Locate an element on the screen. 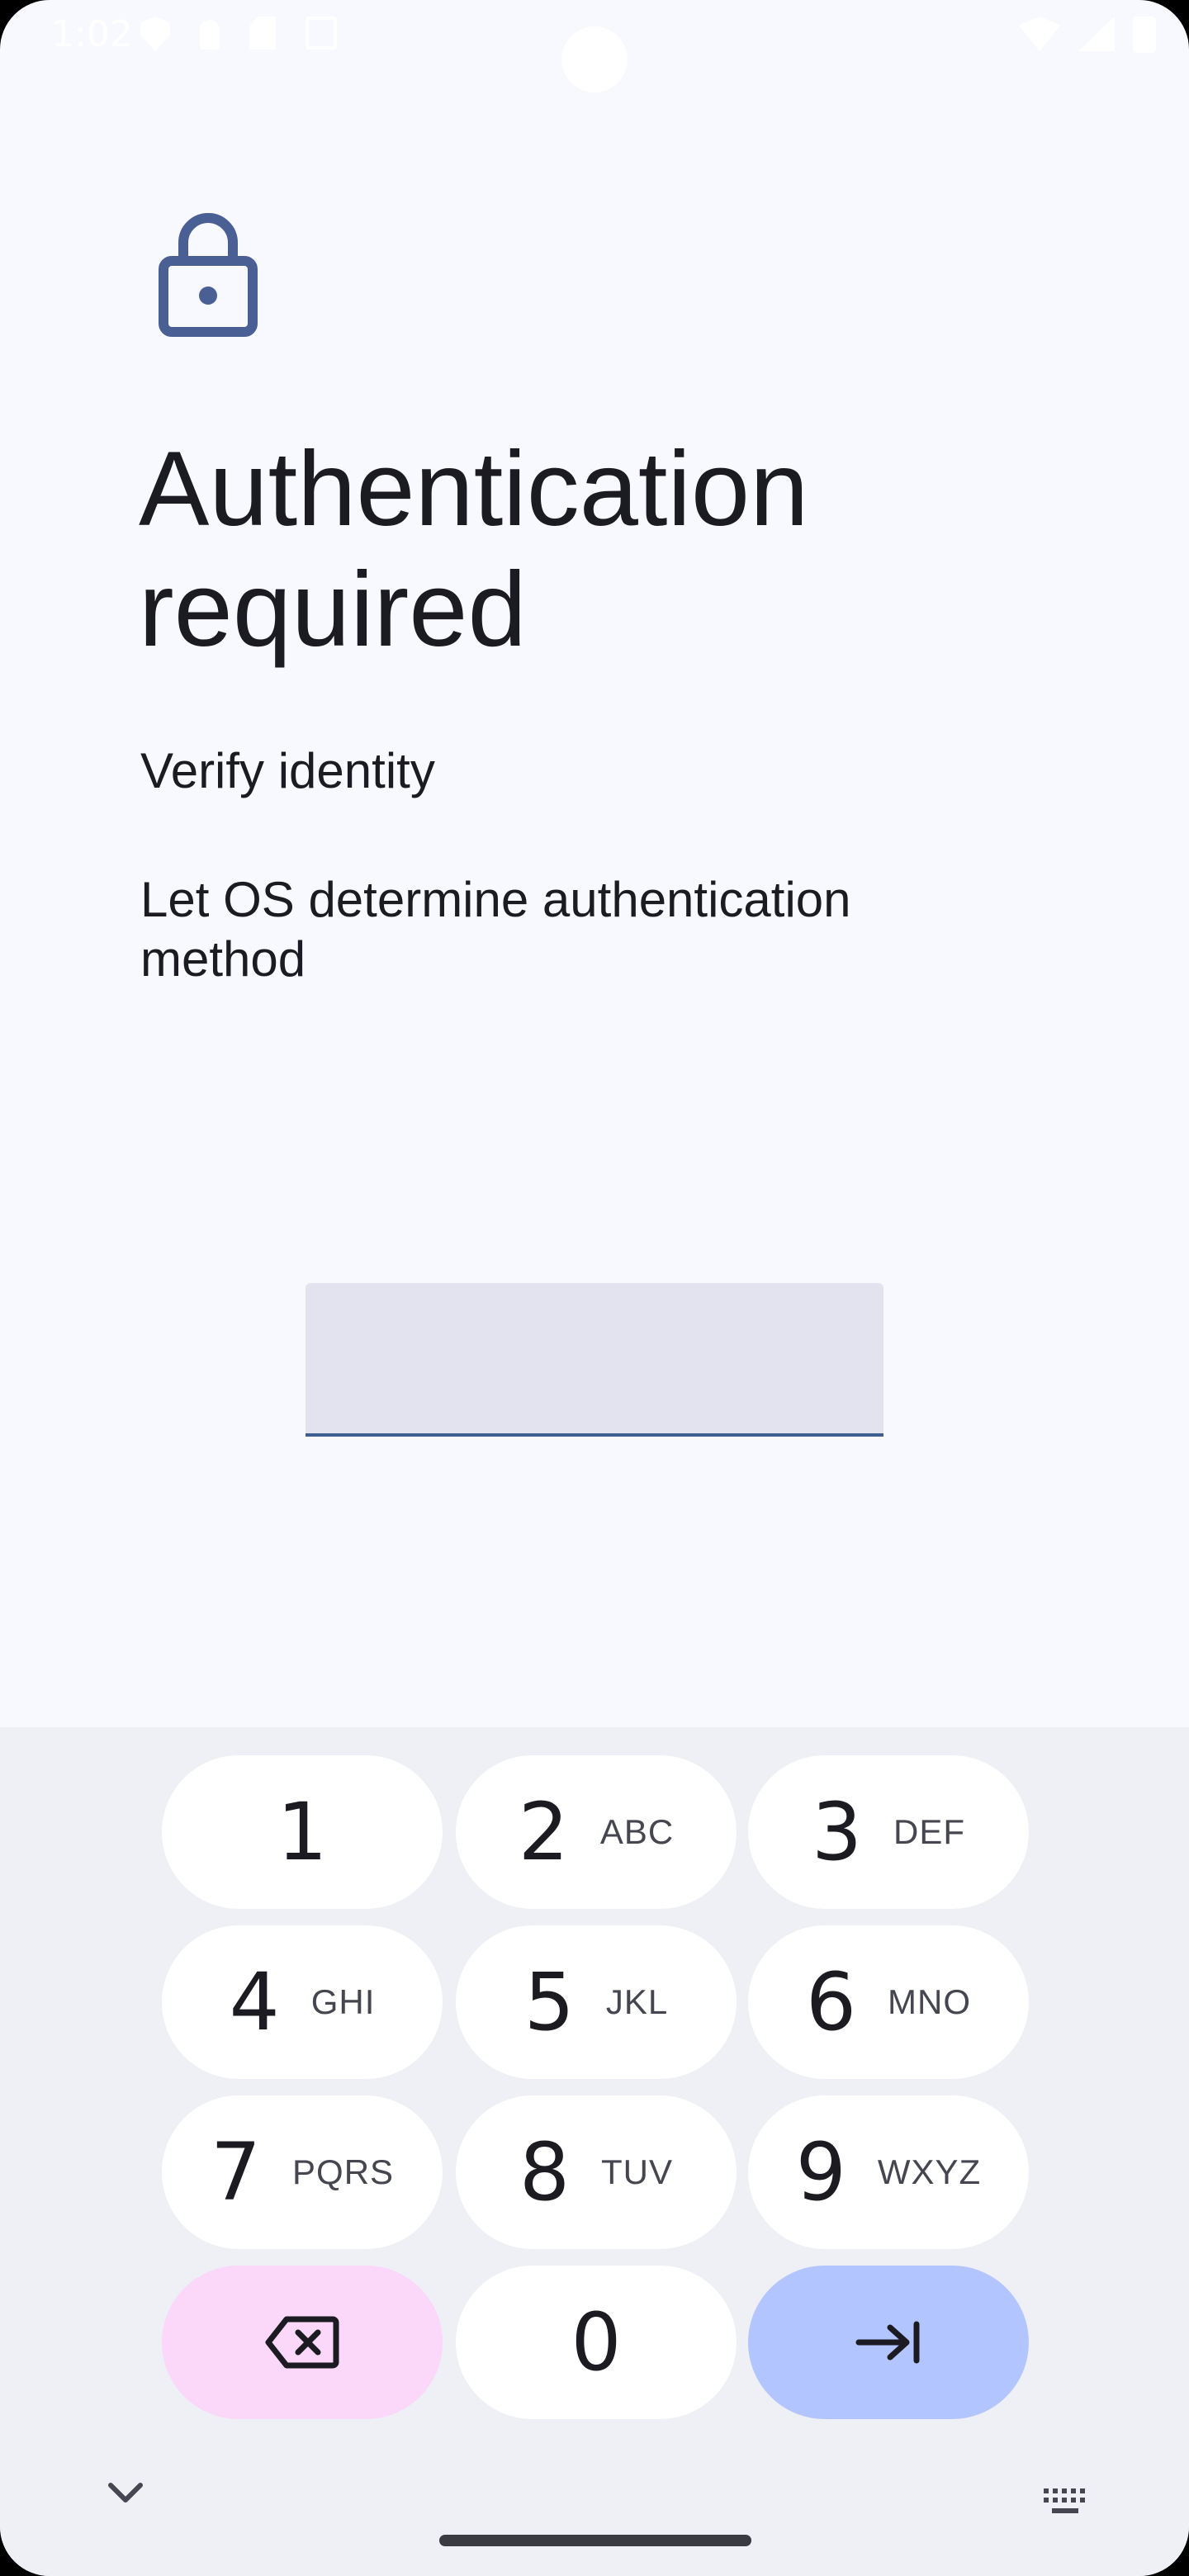 This screenshot has height=2576, width=1189. key-letters: GHI is located at coordinates (343, 2001).